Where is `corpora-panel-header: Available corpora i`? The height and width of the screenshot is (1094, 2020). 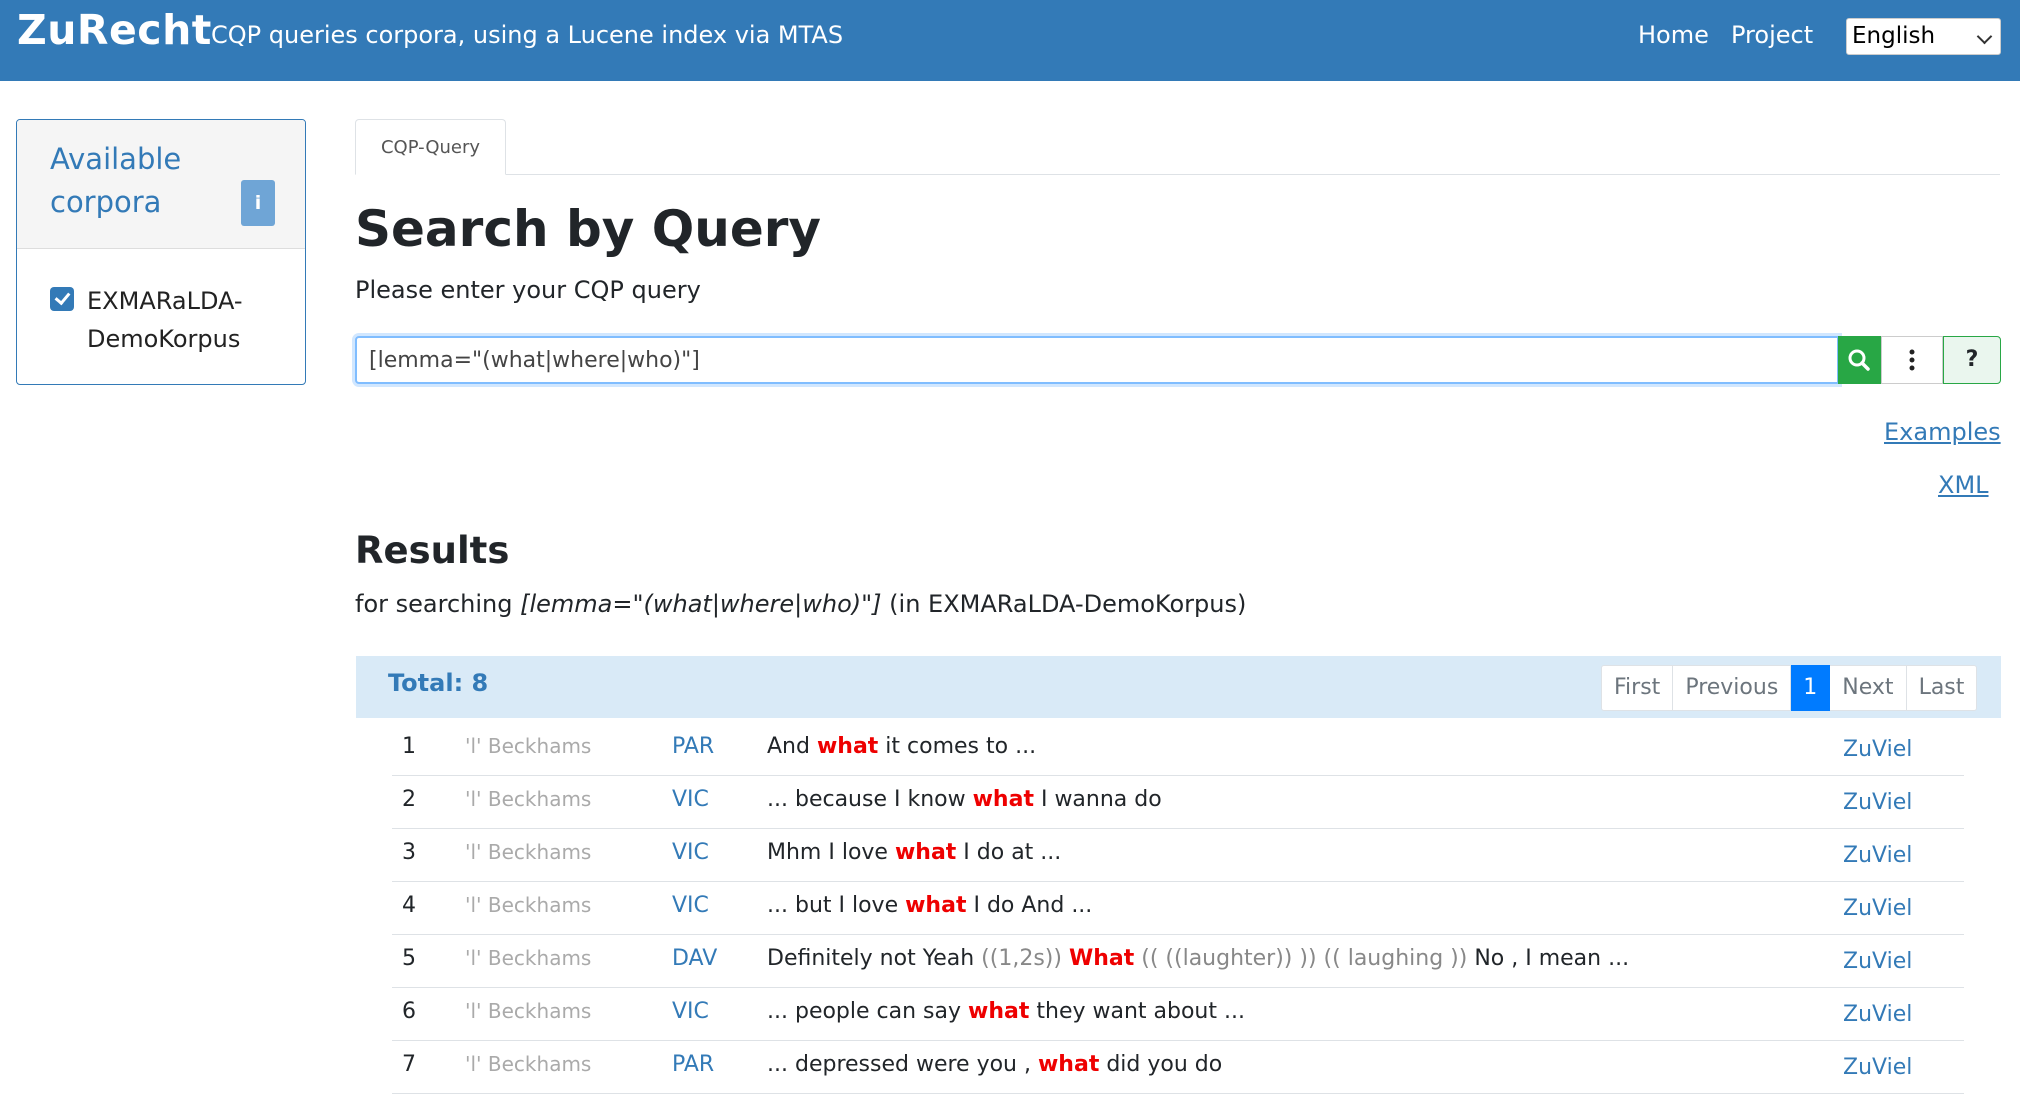
corpora-panel-header: Available corpora i is located at coordinates (161, 184).